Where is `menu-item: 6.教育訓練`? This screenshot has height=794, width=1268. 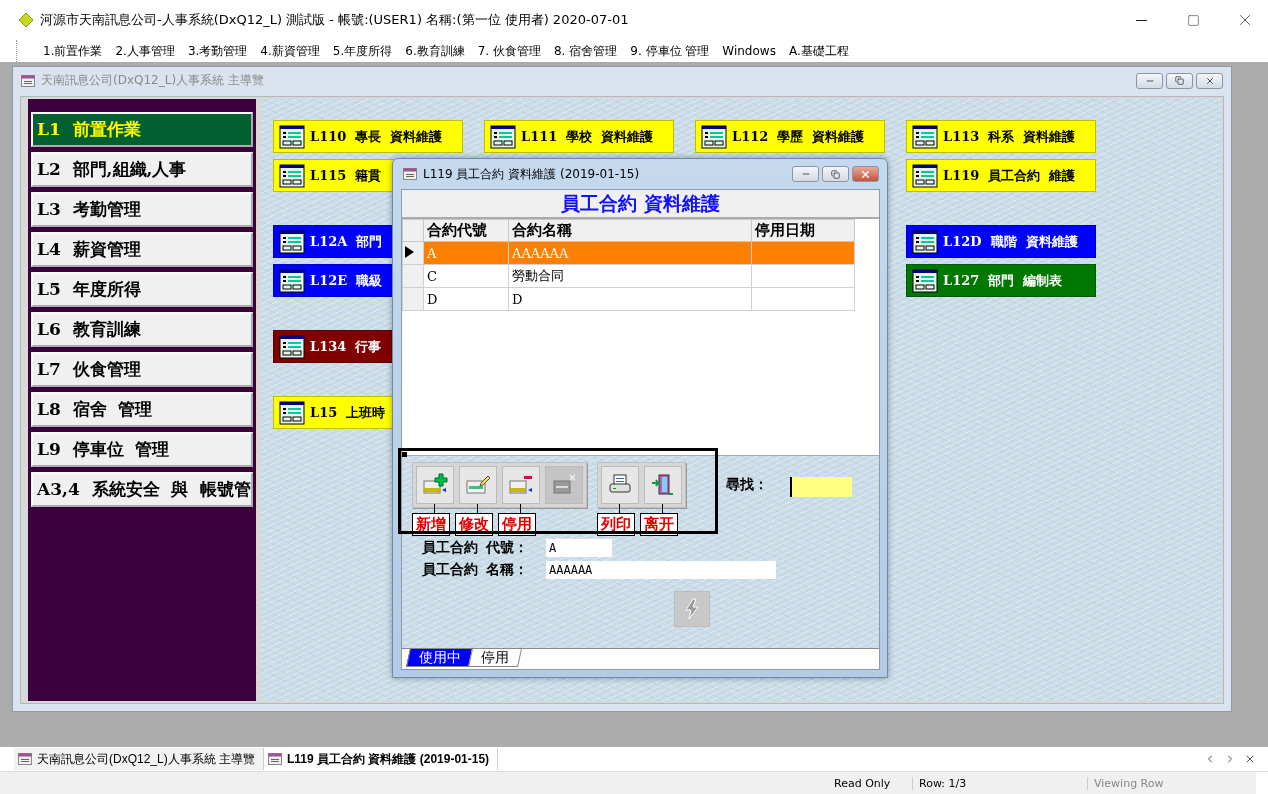
menu-item: 6.教育訓練 is located at coordinates (435, 51).